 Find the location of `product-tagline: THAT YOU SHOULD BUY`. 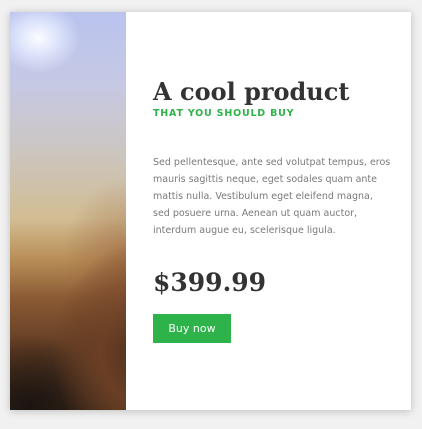

product-tagline: THAT YOU SHOULD BUY is located at coordinates (224, 113).